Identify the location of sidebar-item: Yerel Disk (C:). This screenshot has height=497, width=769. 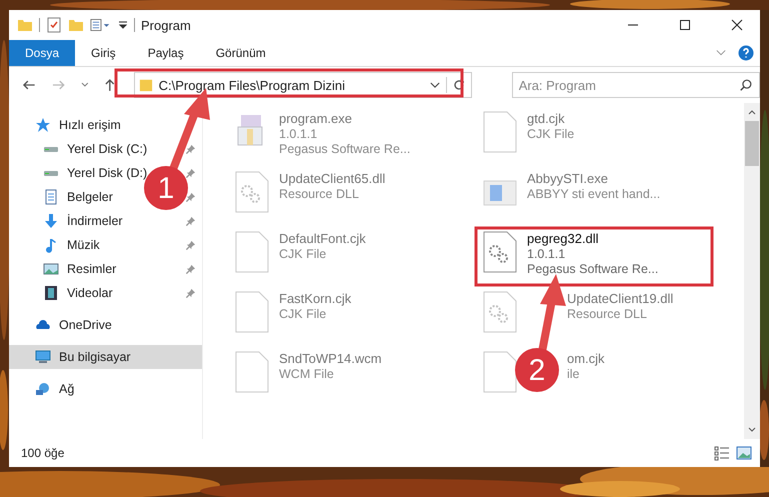
(107, 149).